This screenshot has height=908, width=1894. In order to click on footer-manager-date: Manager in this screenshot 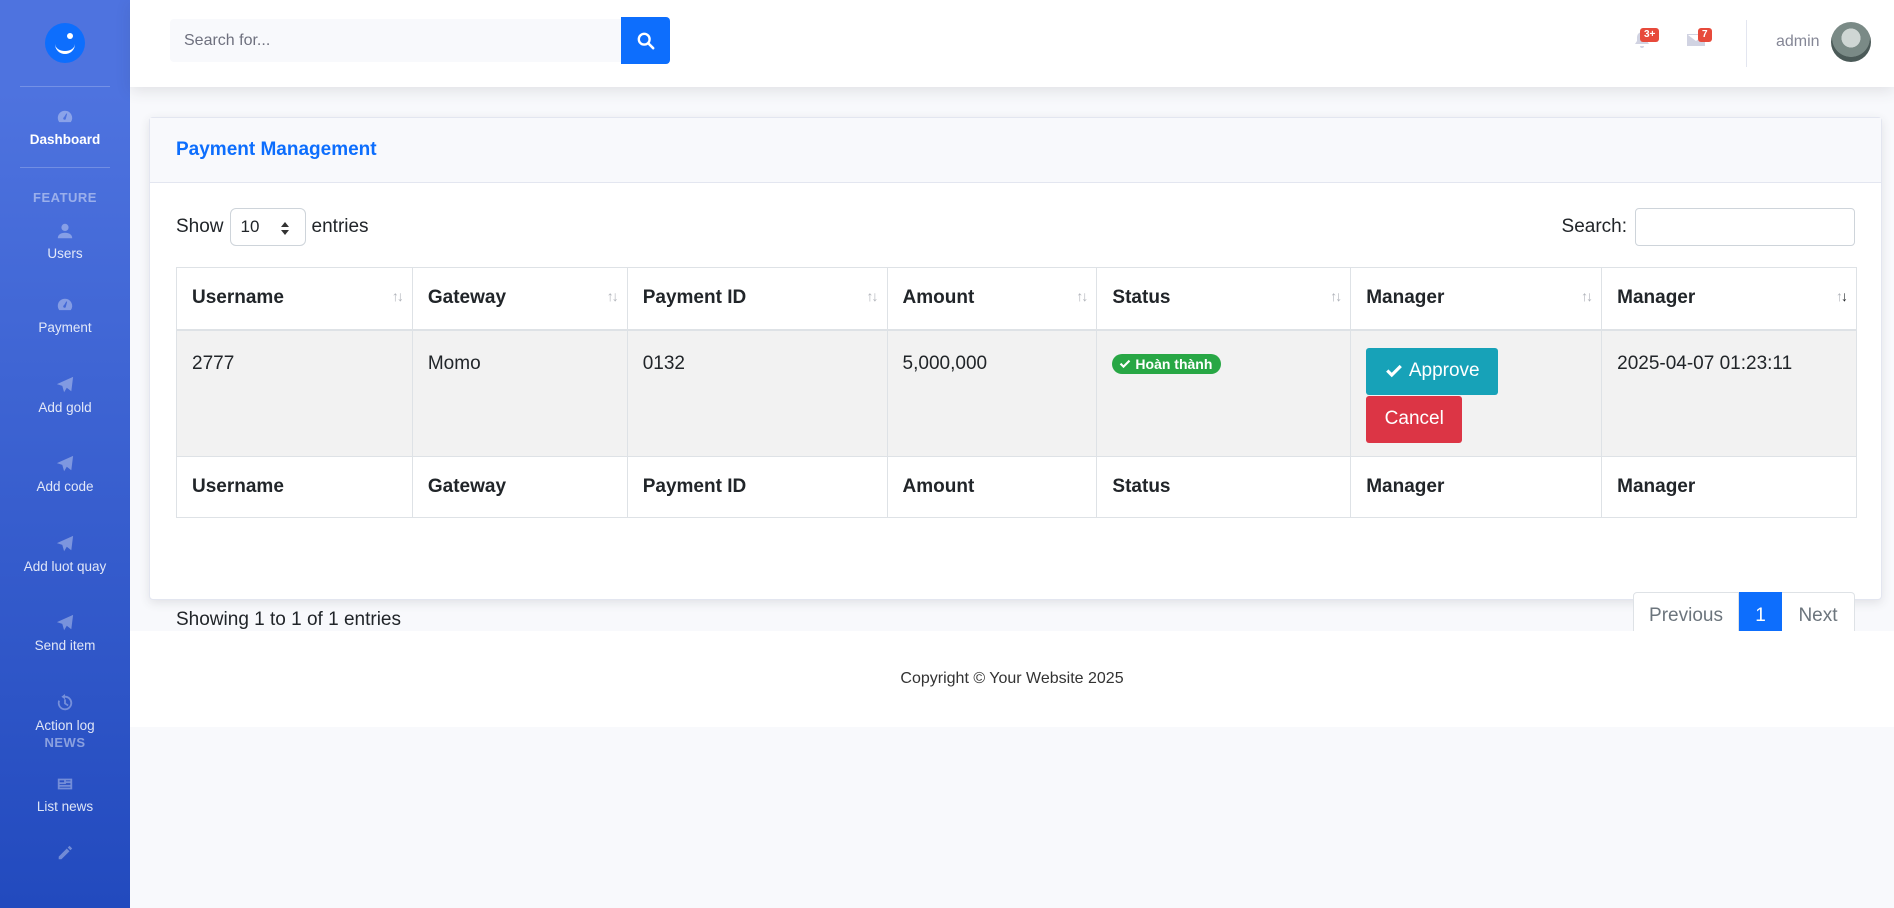, I will do `click(1729, 487)`.